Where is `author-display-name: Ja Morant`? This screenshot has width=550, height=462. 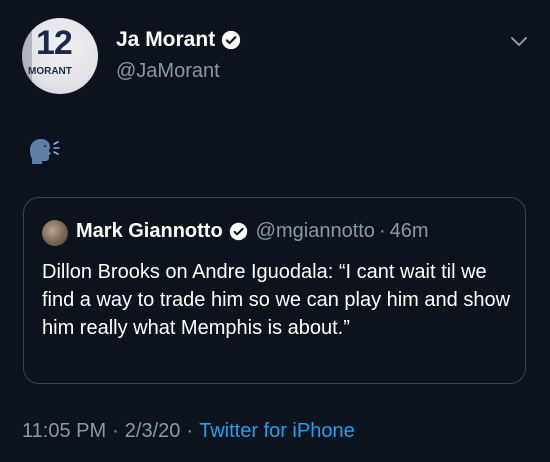 author-display-name: Ja Morant is located at coordinates (165, 40).